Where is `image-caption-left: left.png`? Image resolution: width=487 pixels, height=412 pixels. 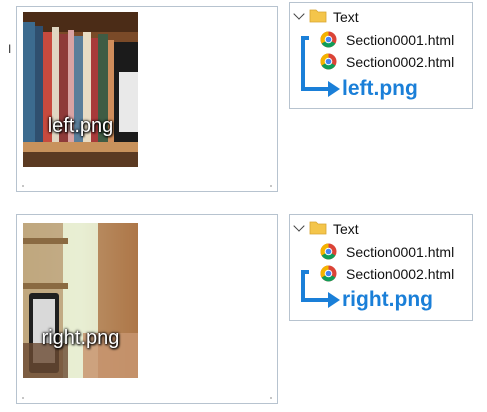
image-caption-left: left.png is located at coordinates (80, 126).